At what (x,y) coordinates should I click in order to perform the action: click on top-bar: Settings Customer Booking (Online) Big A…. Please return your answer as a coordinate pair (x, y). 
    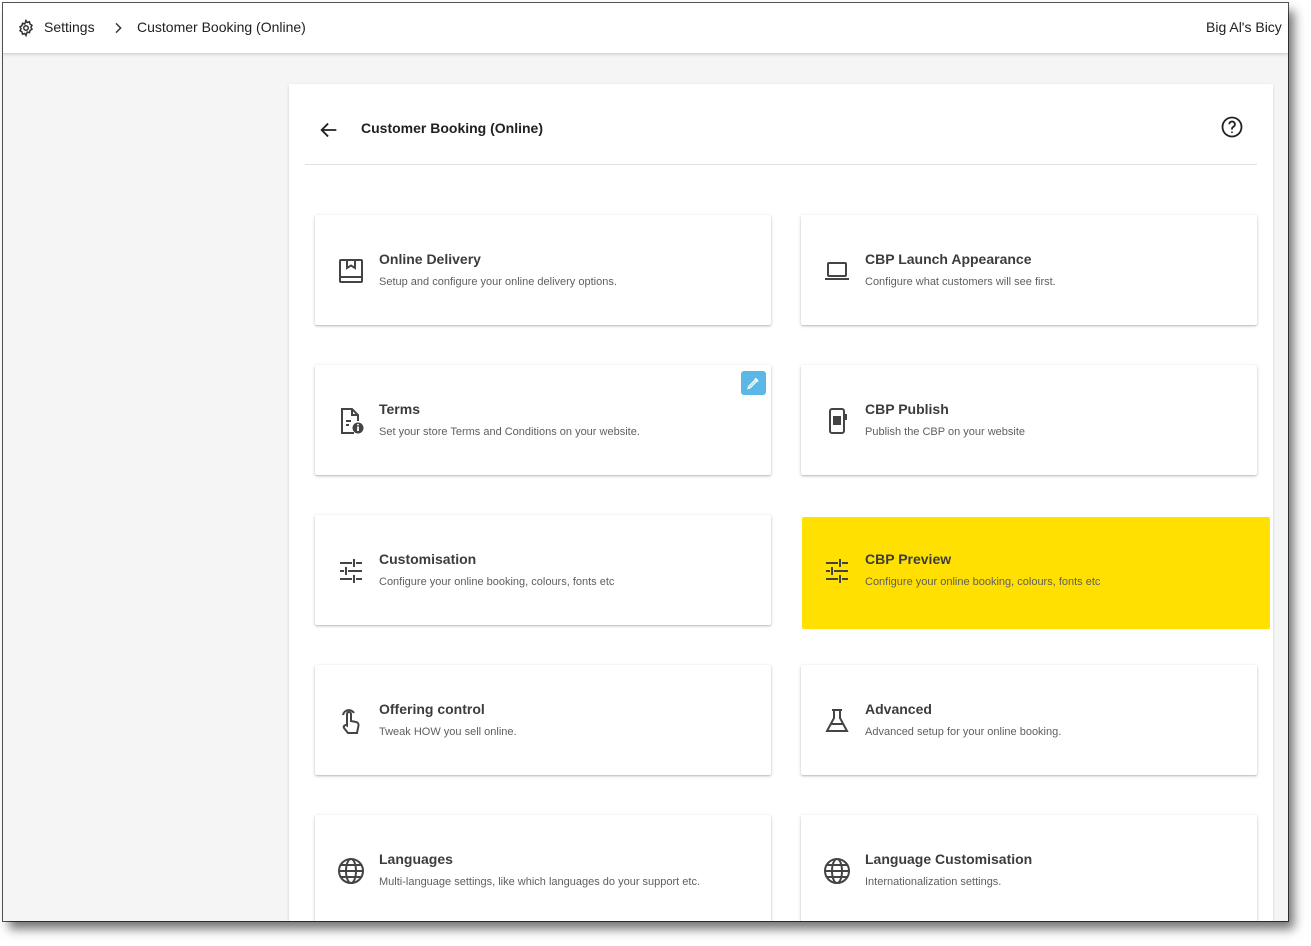
    Looking at the image, I should click on (645, 28).